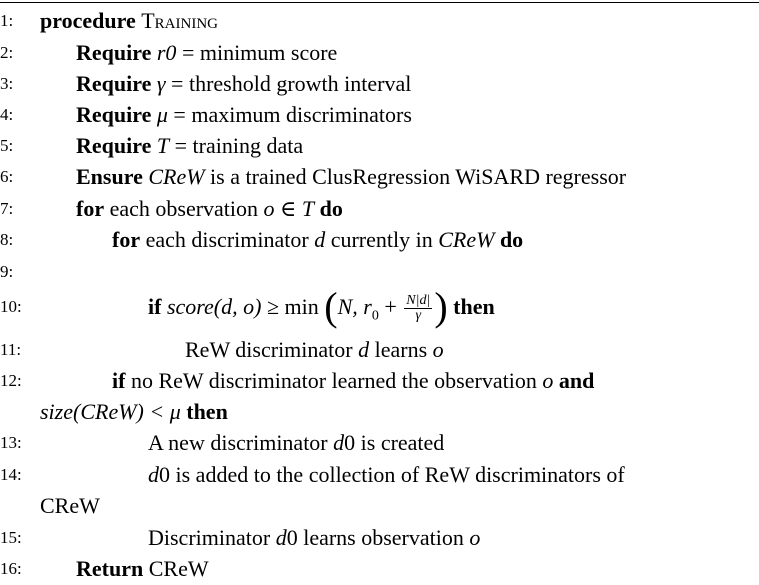 The image size is (759, 585). I want to click on text: 0 learns observation, so click(378, 537).